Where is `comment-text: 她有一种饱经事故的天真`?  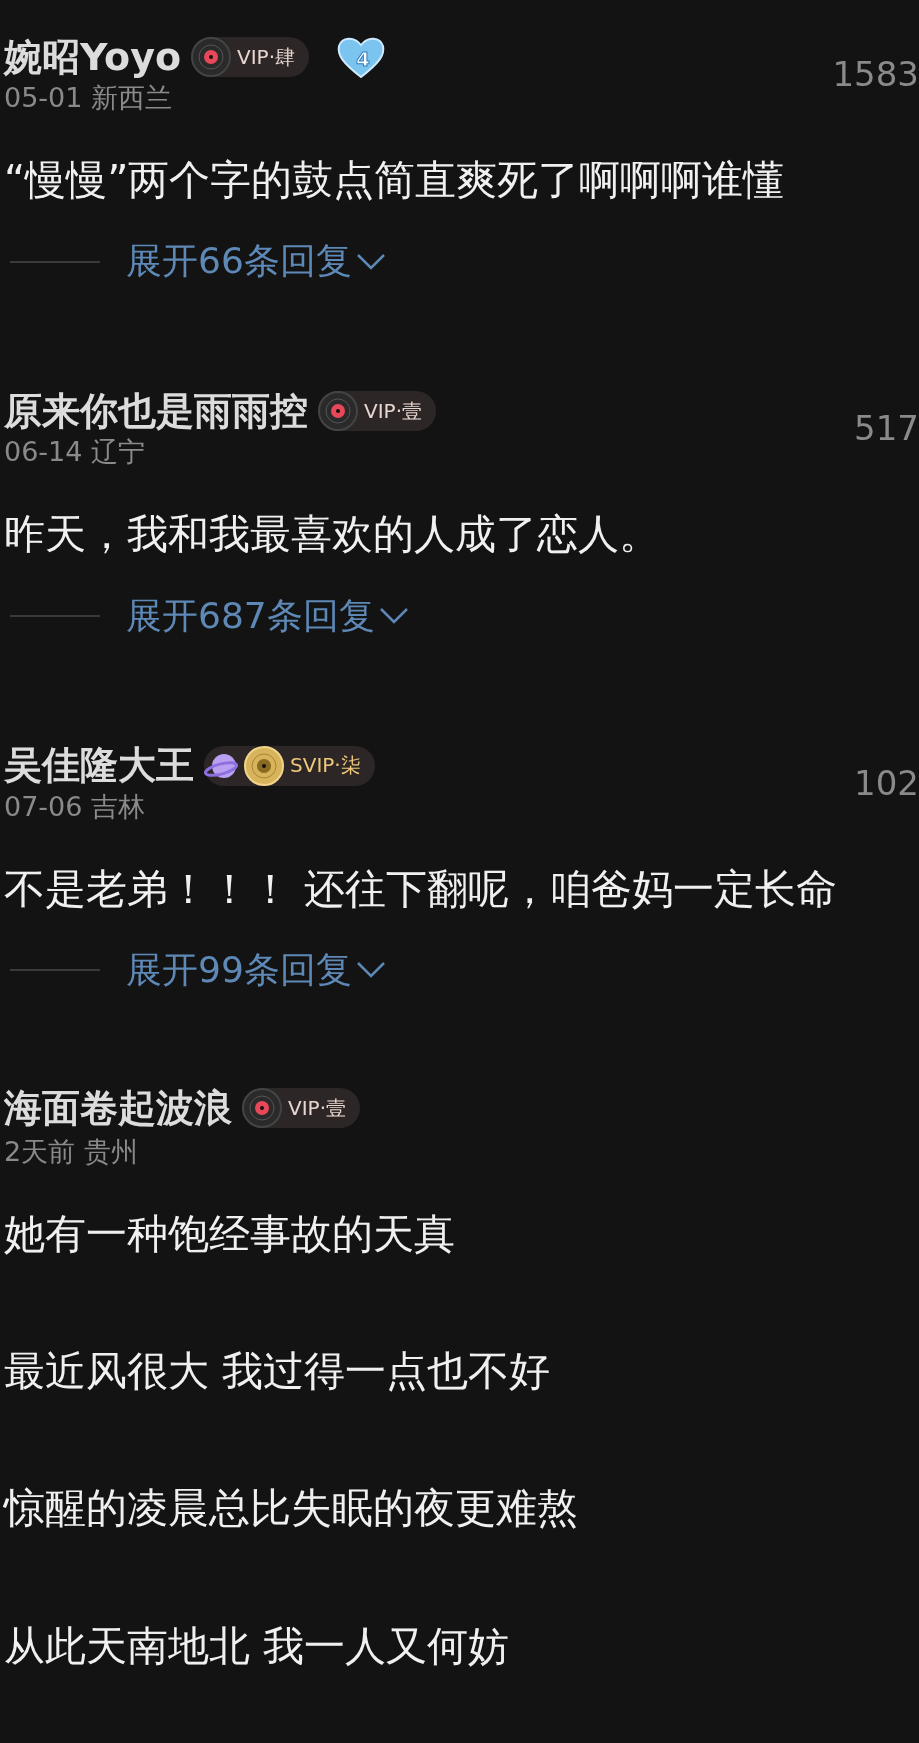 comment-text: 她有一种饱经事故的天真 is located at coordinates (230, 1234).